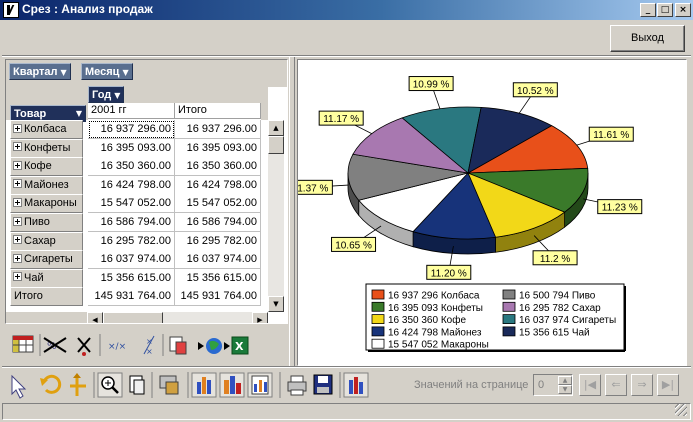  What do you see at coordinates (137, 385) in the screenshot?
I see `page-icon` at bounding box center [137, 385].